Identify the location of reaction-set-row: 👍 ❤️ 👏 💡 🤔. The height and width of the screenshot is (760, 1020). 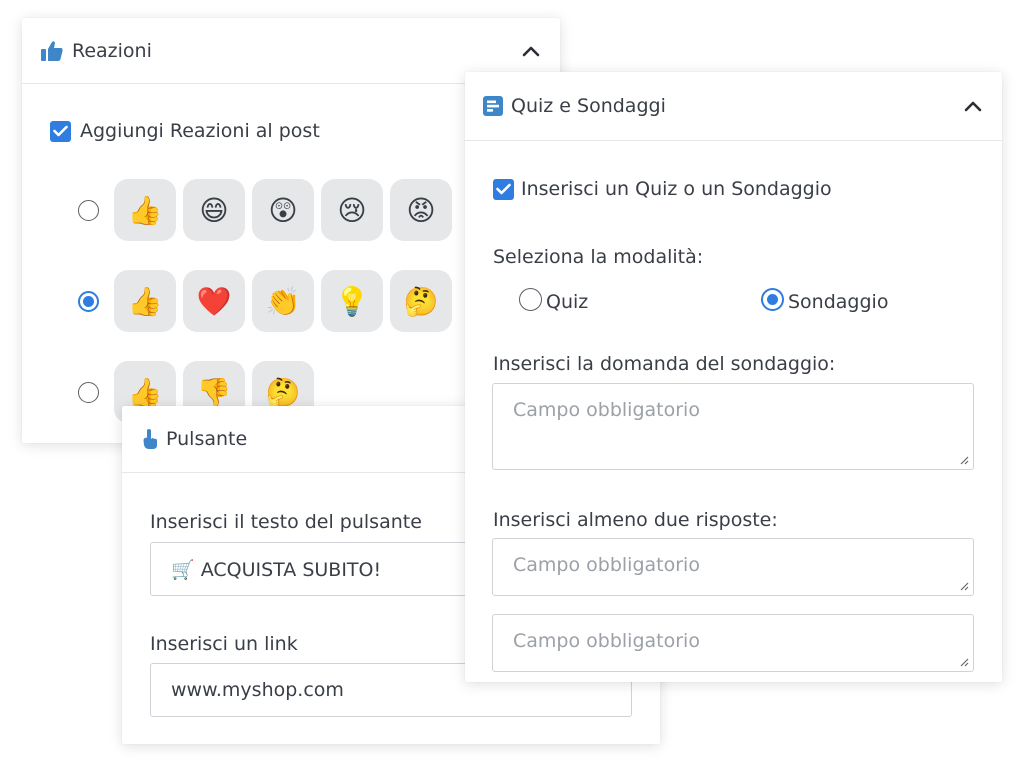
(265, 301).